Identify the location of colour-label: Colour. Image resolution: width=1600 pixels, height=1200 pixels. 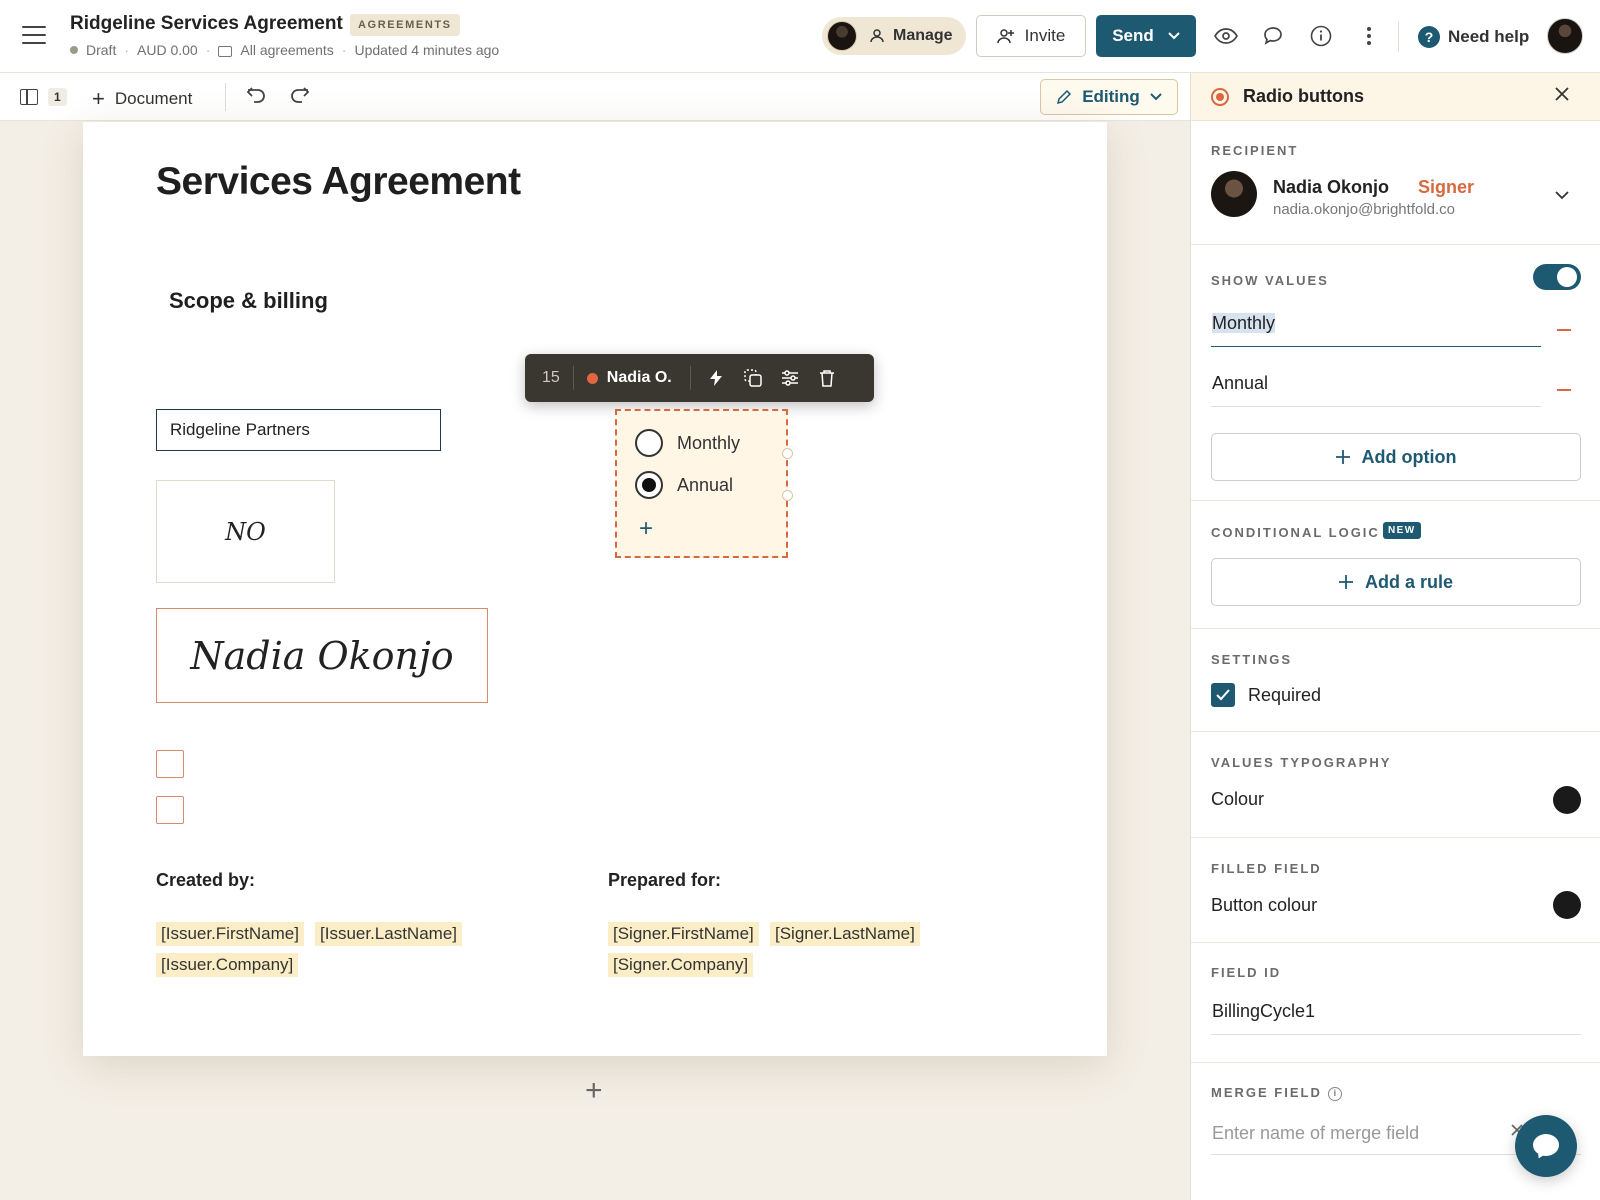
(1238, 799).